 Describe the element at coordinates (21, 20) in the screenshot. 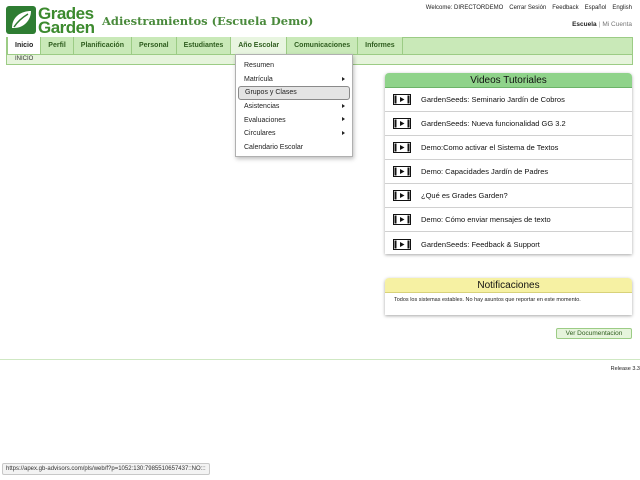

I see `leaf-logo-icon` at that location.